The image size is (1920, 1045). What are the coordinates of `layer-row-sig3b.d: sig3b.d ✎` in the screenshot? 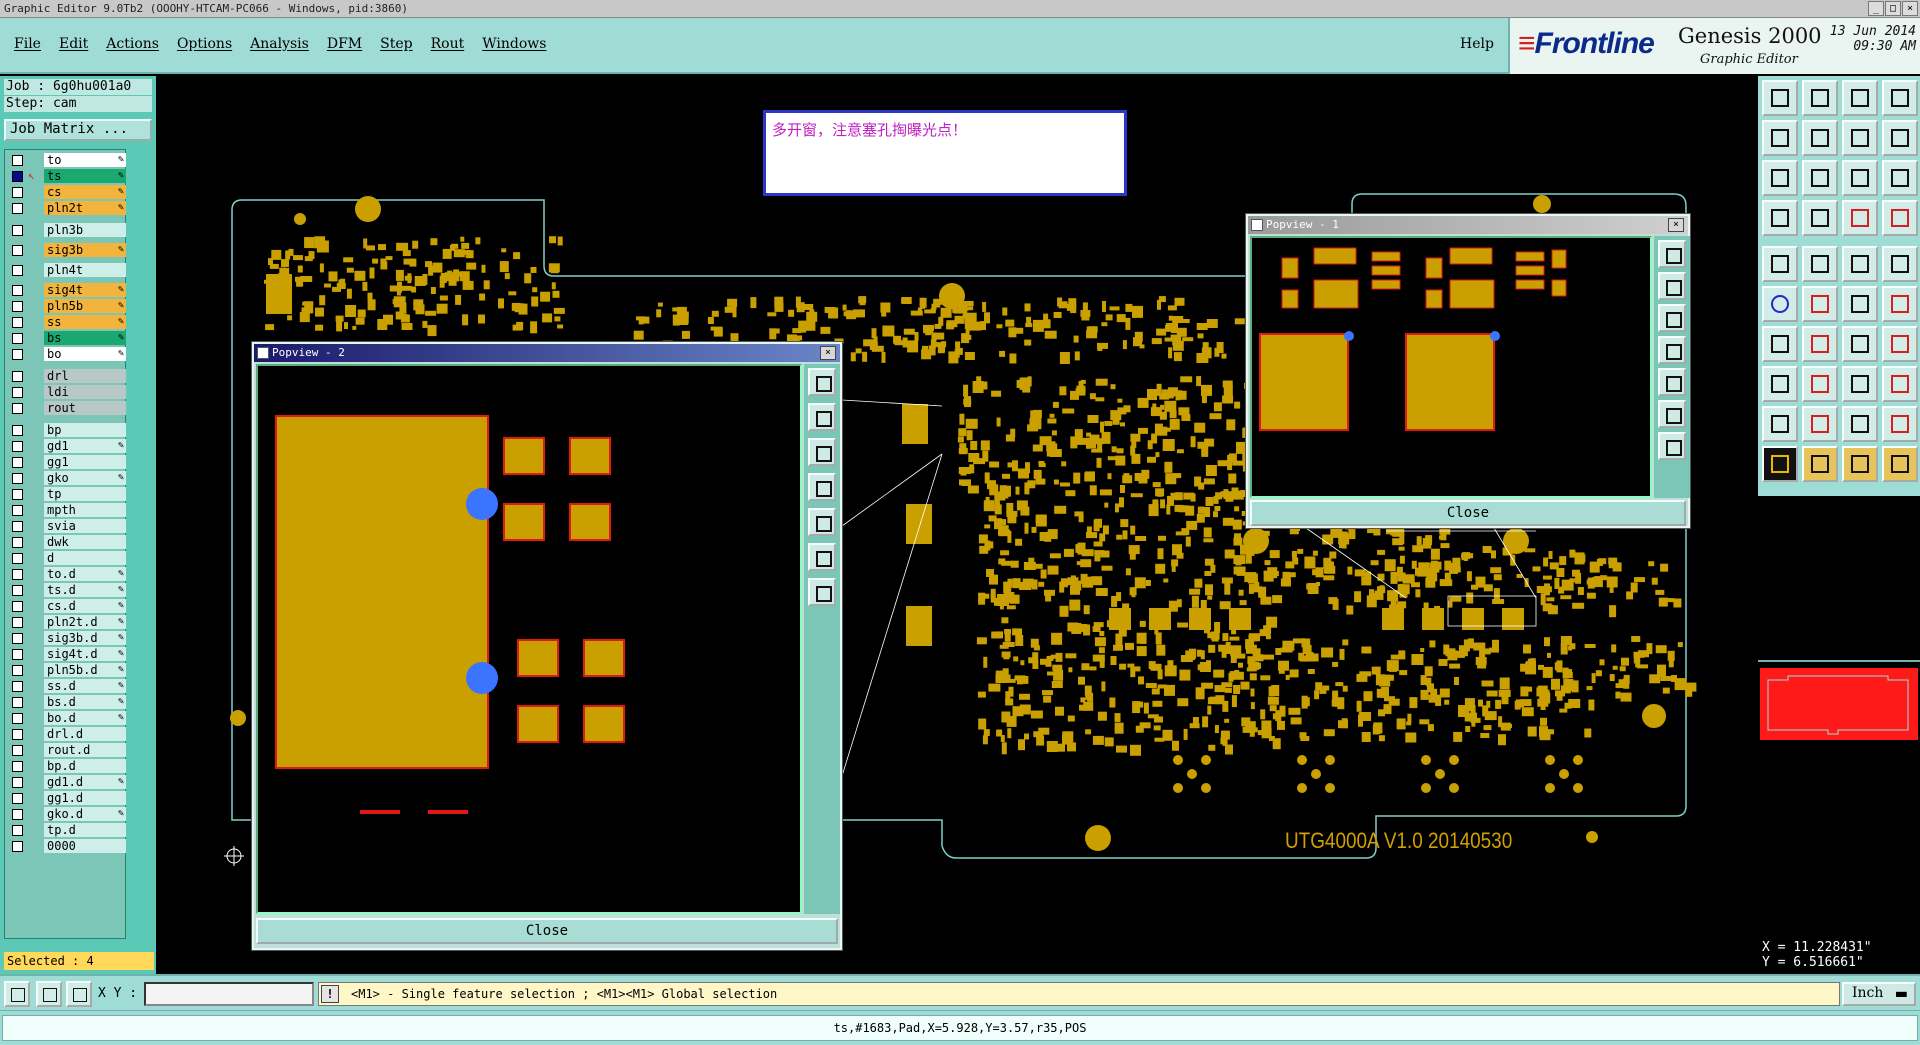 It's located at (67, 638).